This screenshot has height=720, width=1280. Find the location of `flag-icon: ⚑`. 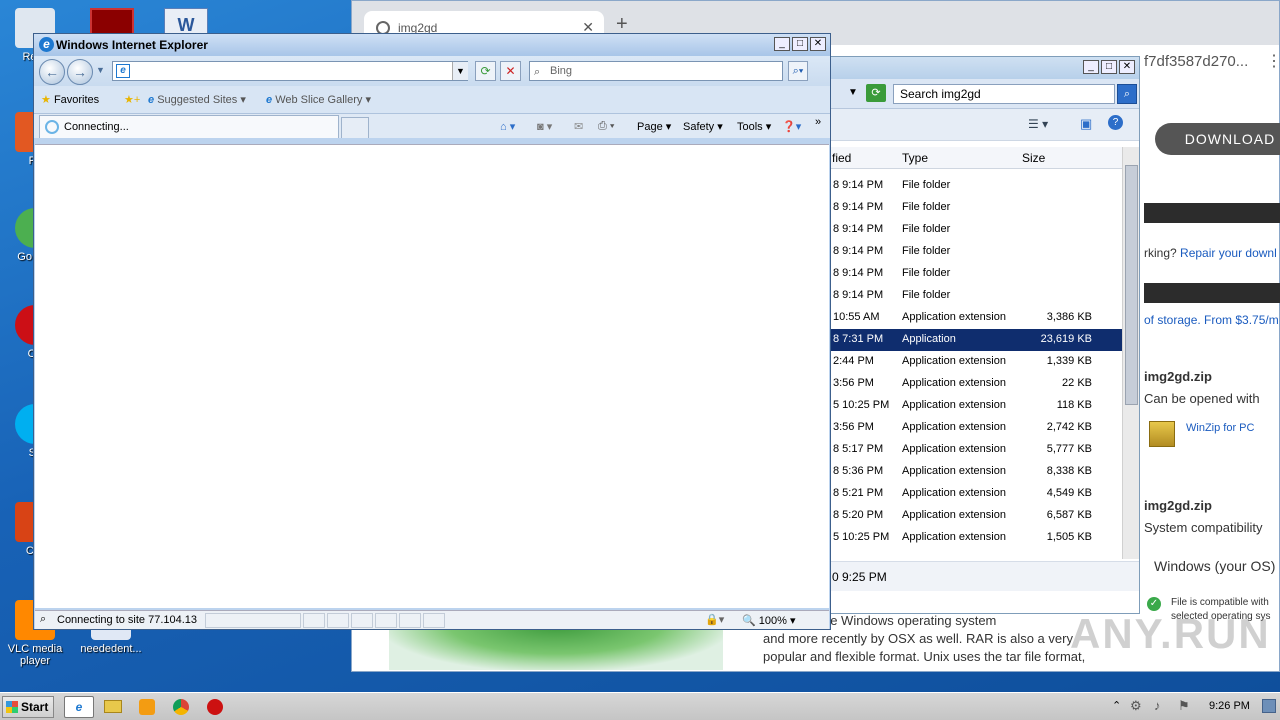

flag-icon: ⚑ is located at coordinates (1184, 706).